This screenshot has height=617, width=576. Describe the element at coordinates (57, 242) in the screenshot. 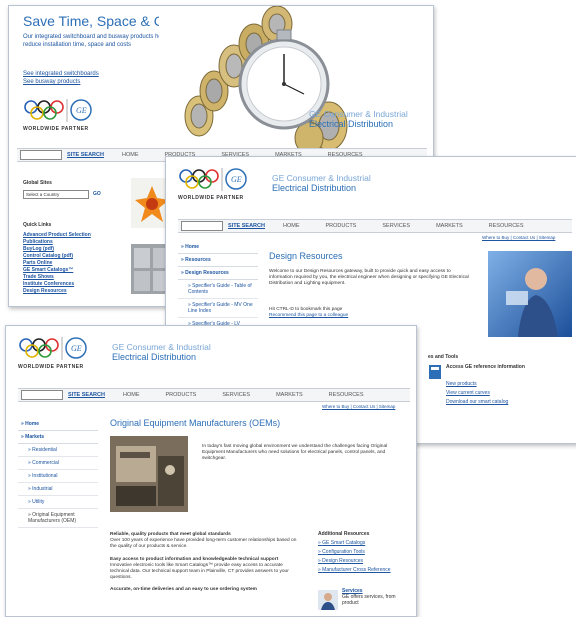

I see `quick-link: Publications` at that location.